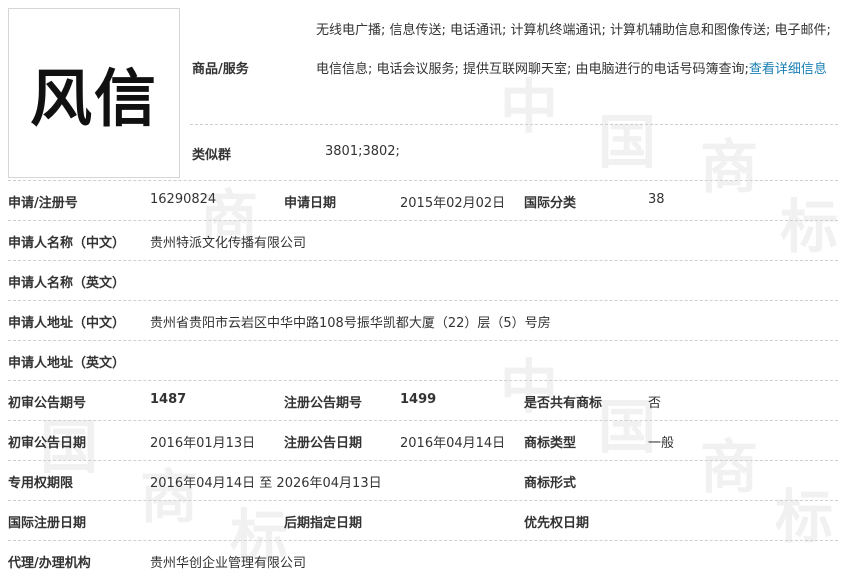 This screenshot has width=842, height=580. I want to click on reg-pub-date-label: 注册公告日期, so click(323, 443).